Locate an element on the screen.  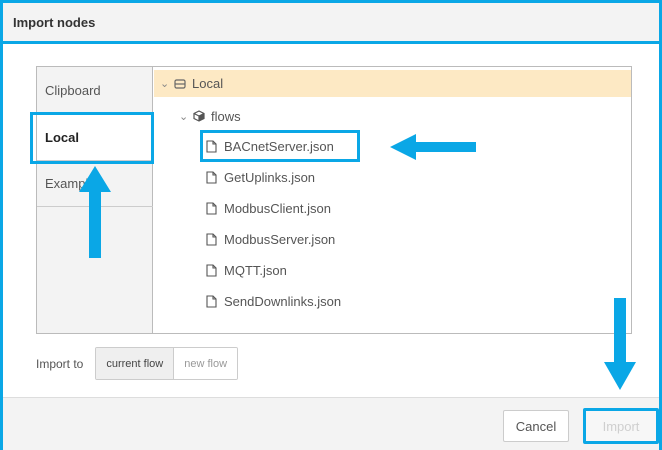
tree-root-label: Local is located at coordinates (208, 83).